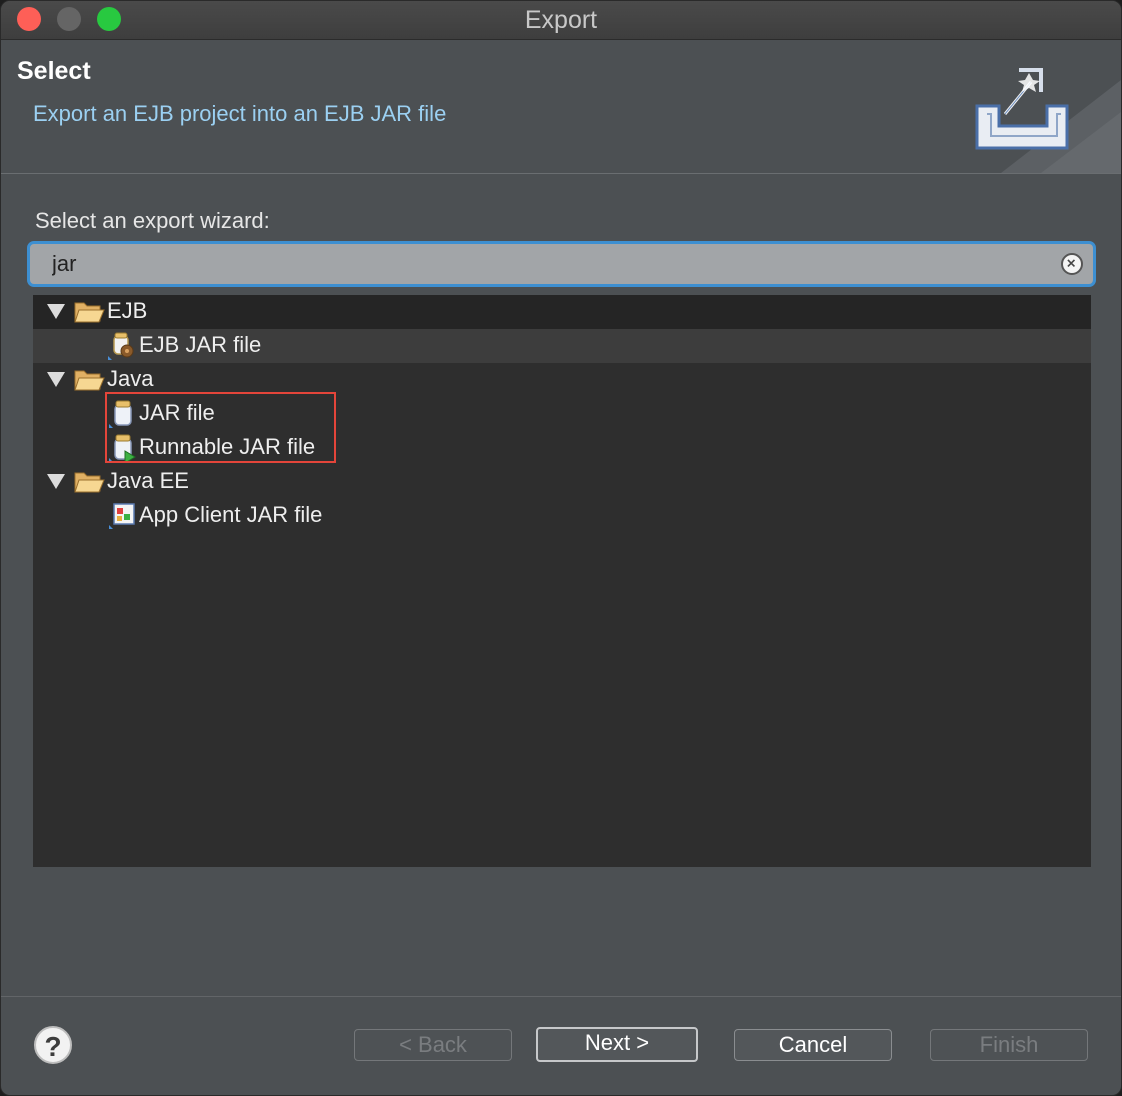 The height and width of the screenshot is (1096, 1122). What do you see at coordinates (127, 310) in the screenshot?
I see `tree-group-label: EJB` at bounding box center [127, 310].